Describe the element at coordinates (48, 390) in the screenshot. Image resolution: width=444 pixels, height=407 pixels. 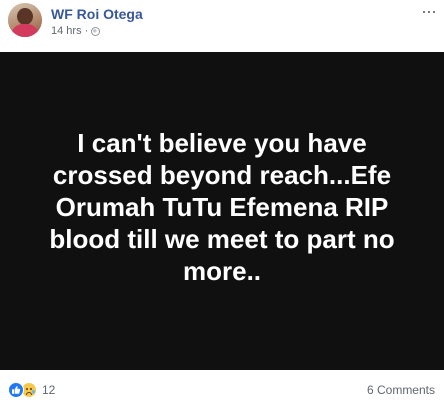
I see `reaction-count: 12` at that location.